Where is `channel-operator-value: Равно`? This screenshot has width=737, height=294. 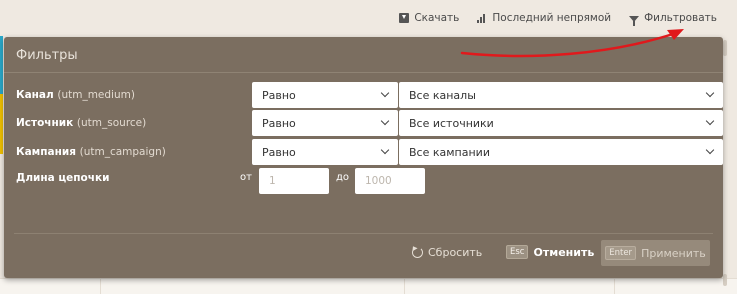
channel-operator-value: Равно is located at coordinates (279, 95).